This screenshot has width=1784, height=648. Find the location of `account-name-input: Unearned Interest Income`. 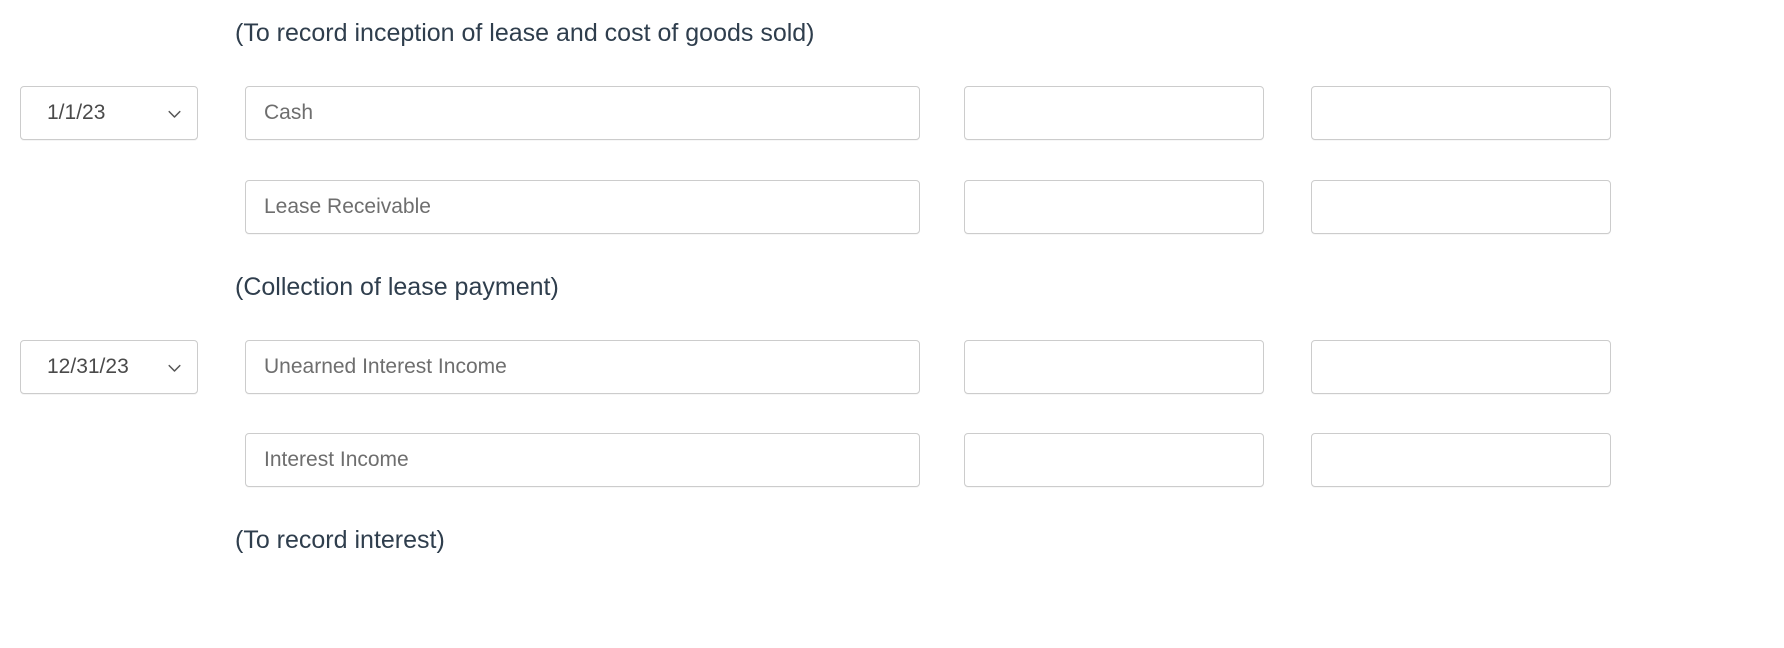

account-name-input: Unearned Interest Income is located at coordinates (582, 367).